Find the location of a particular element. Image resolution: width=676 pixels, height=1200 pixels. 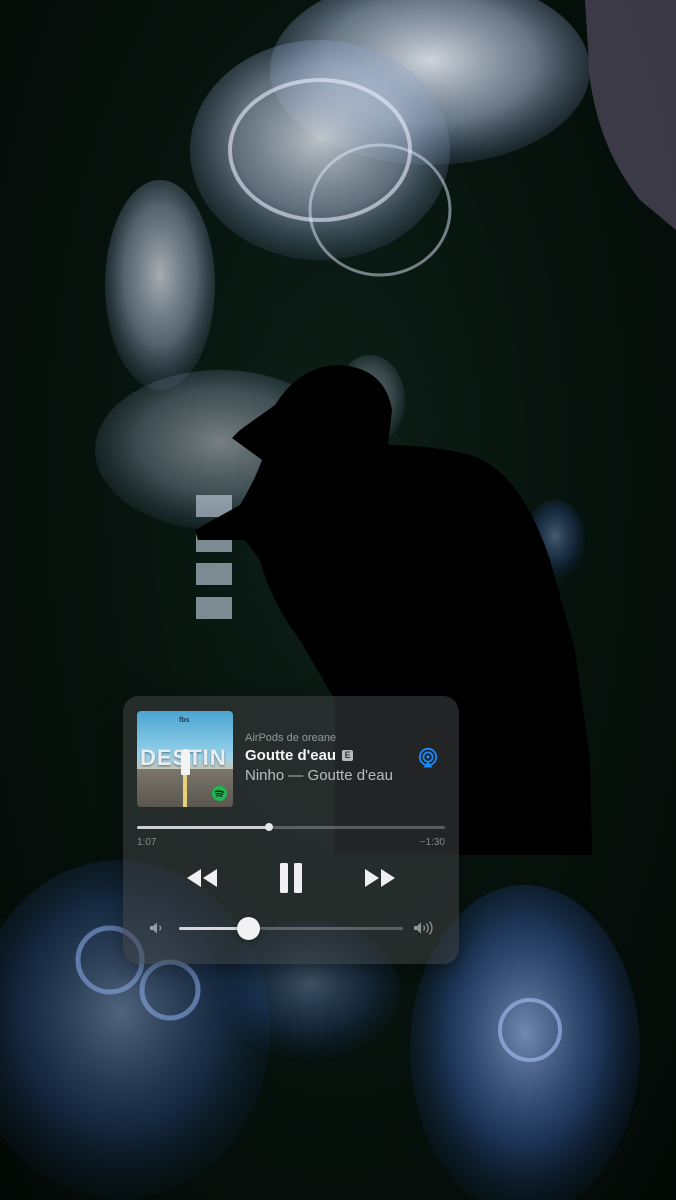

explicit-badge: E is located at coordinates (348, 755).